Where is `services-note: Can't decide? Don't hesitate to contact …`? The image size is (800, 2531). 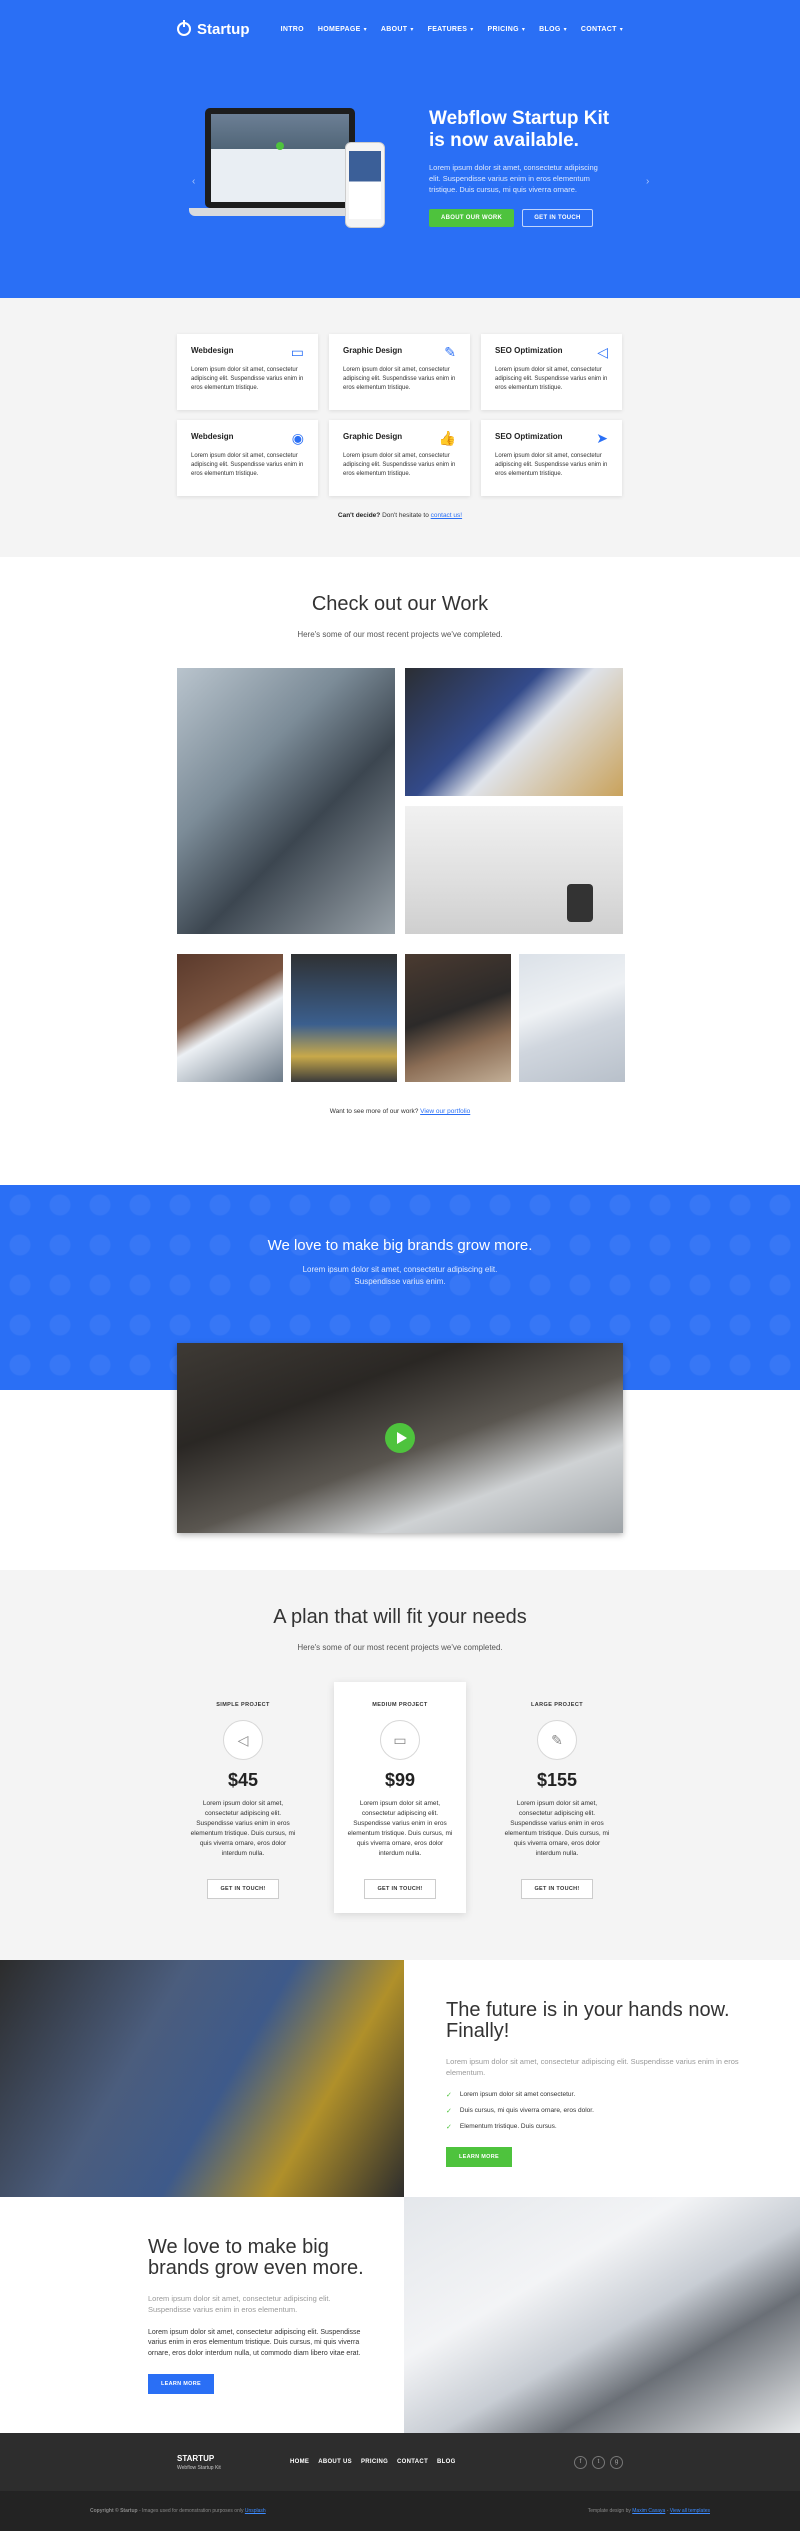 services-note: Can't decide? Don't hesitate to contact … is located at coordinates (400, 515).